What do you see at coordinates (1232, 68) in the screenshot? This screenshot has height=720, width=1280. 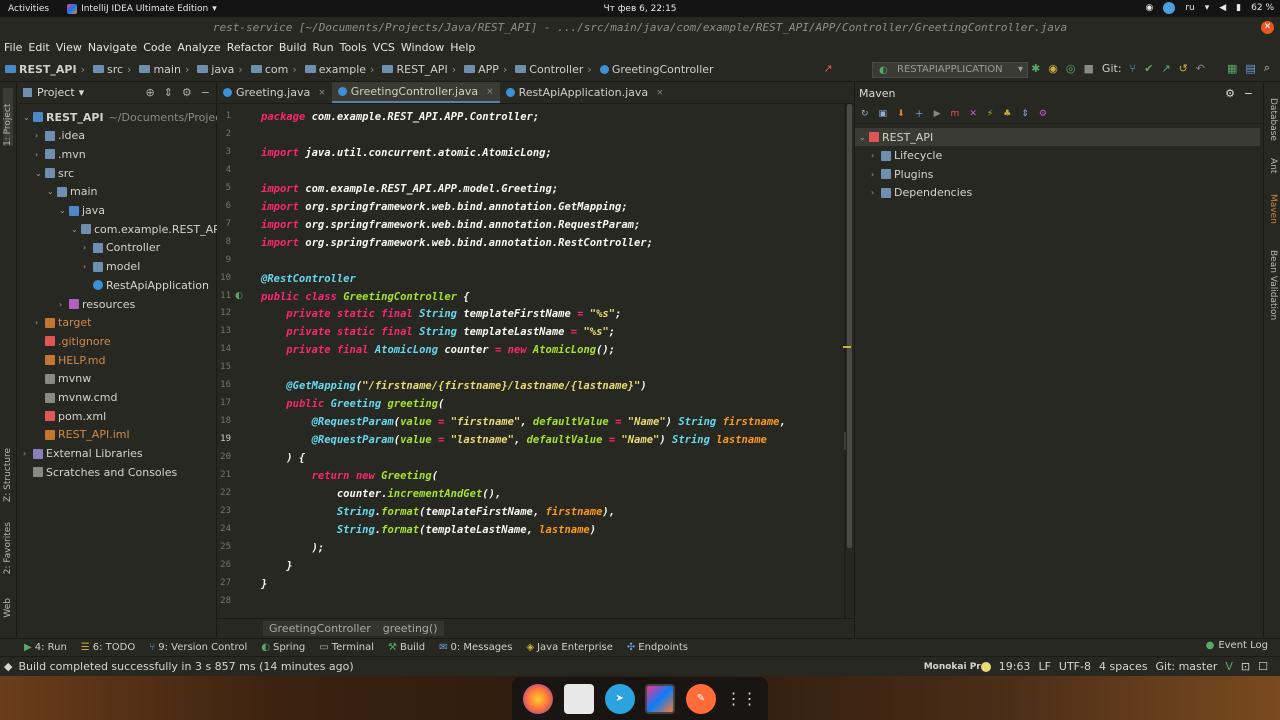 I see `project-structure-icon: ▦` at bounding box center [1232, 68].